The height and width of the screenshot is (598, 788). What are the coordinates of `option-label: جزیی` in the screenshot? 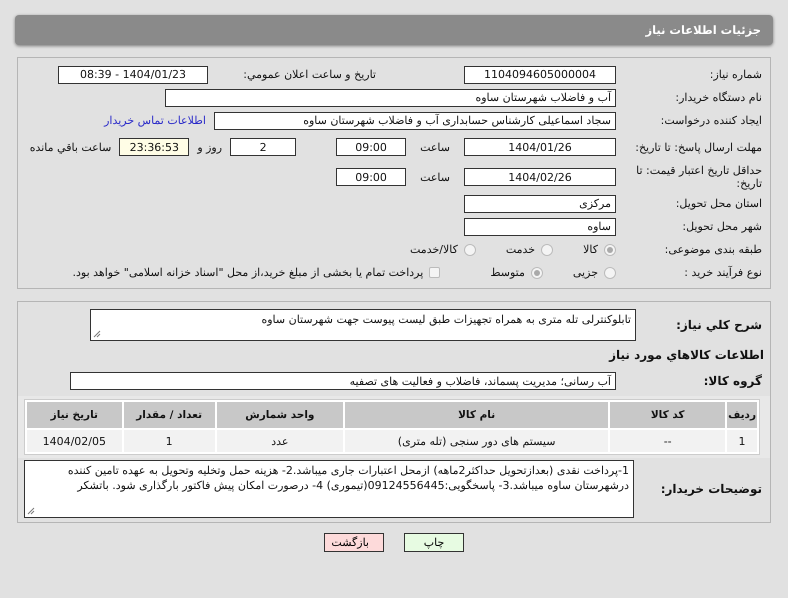 It's located at (585, 272).